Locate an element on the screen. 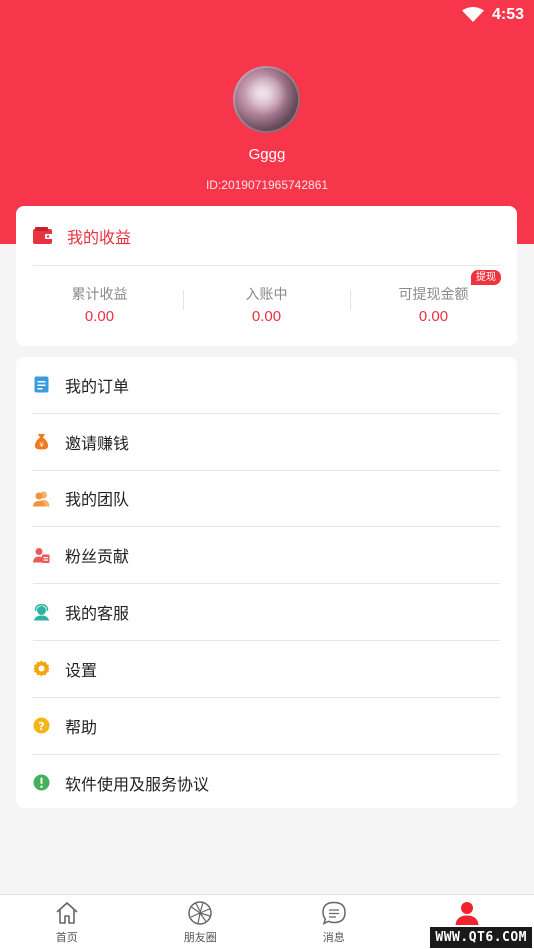 The height and width of the screenshot is (949, 534). menu-label: 帮助 is located at coordinates (81, 727).